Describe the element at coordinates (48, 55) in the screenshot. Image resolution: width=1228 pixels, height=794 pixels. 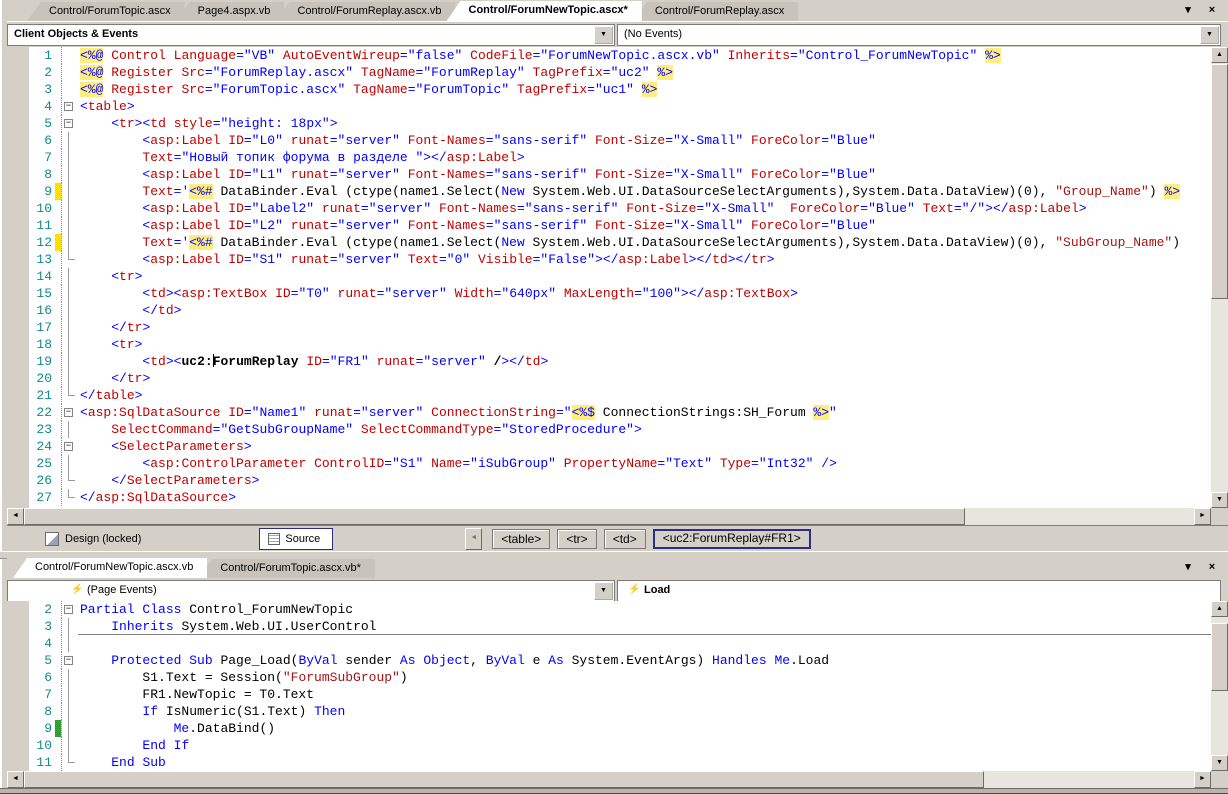
I see `line-number: 1` at that location.